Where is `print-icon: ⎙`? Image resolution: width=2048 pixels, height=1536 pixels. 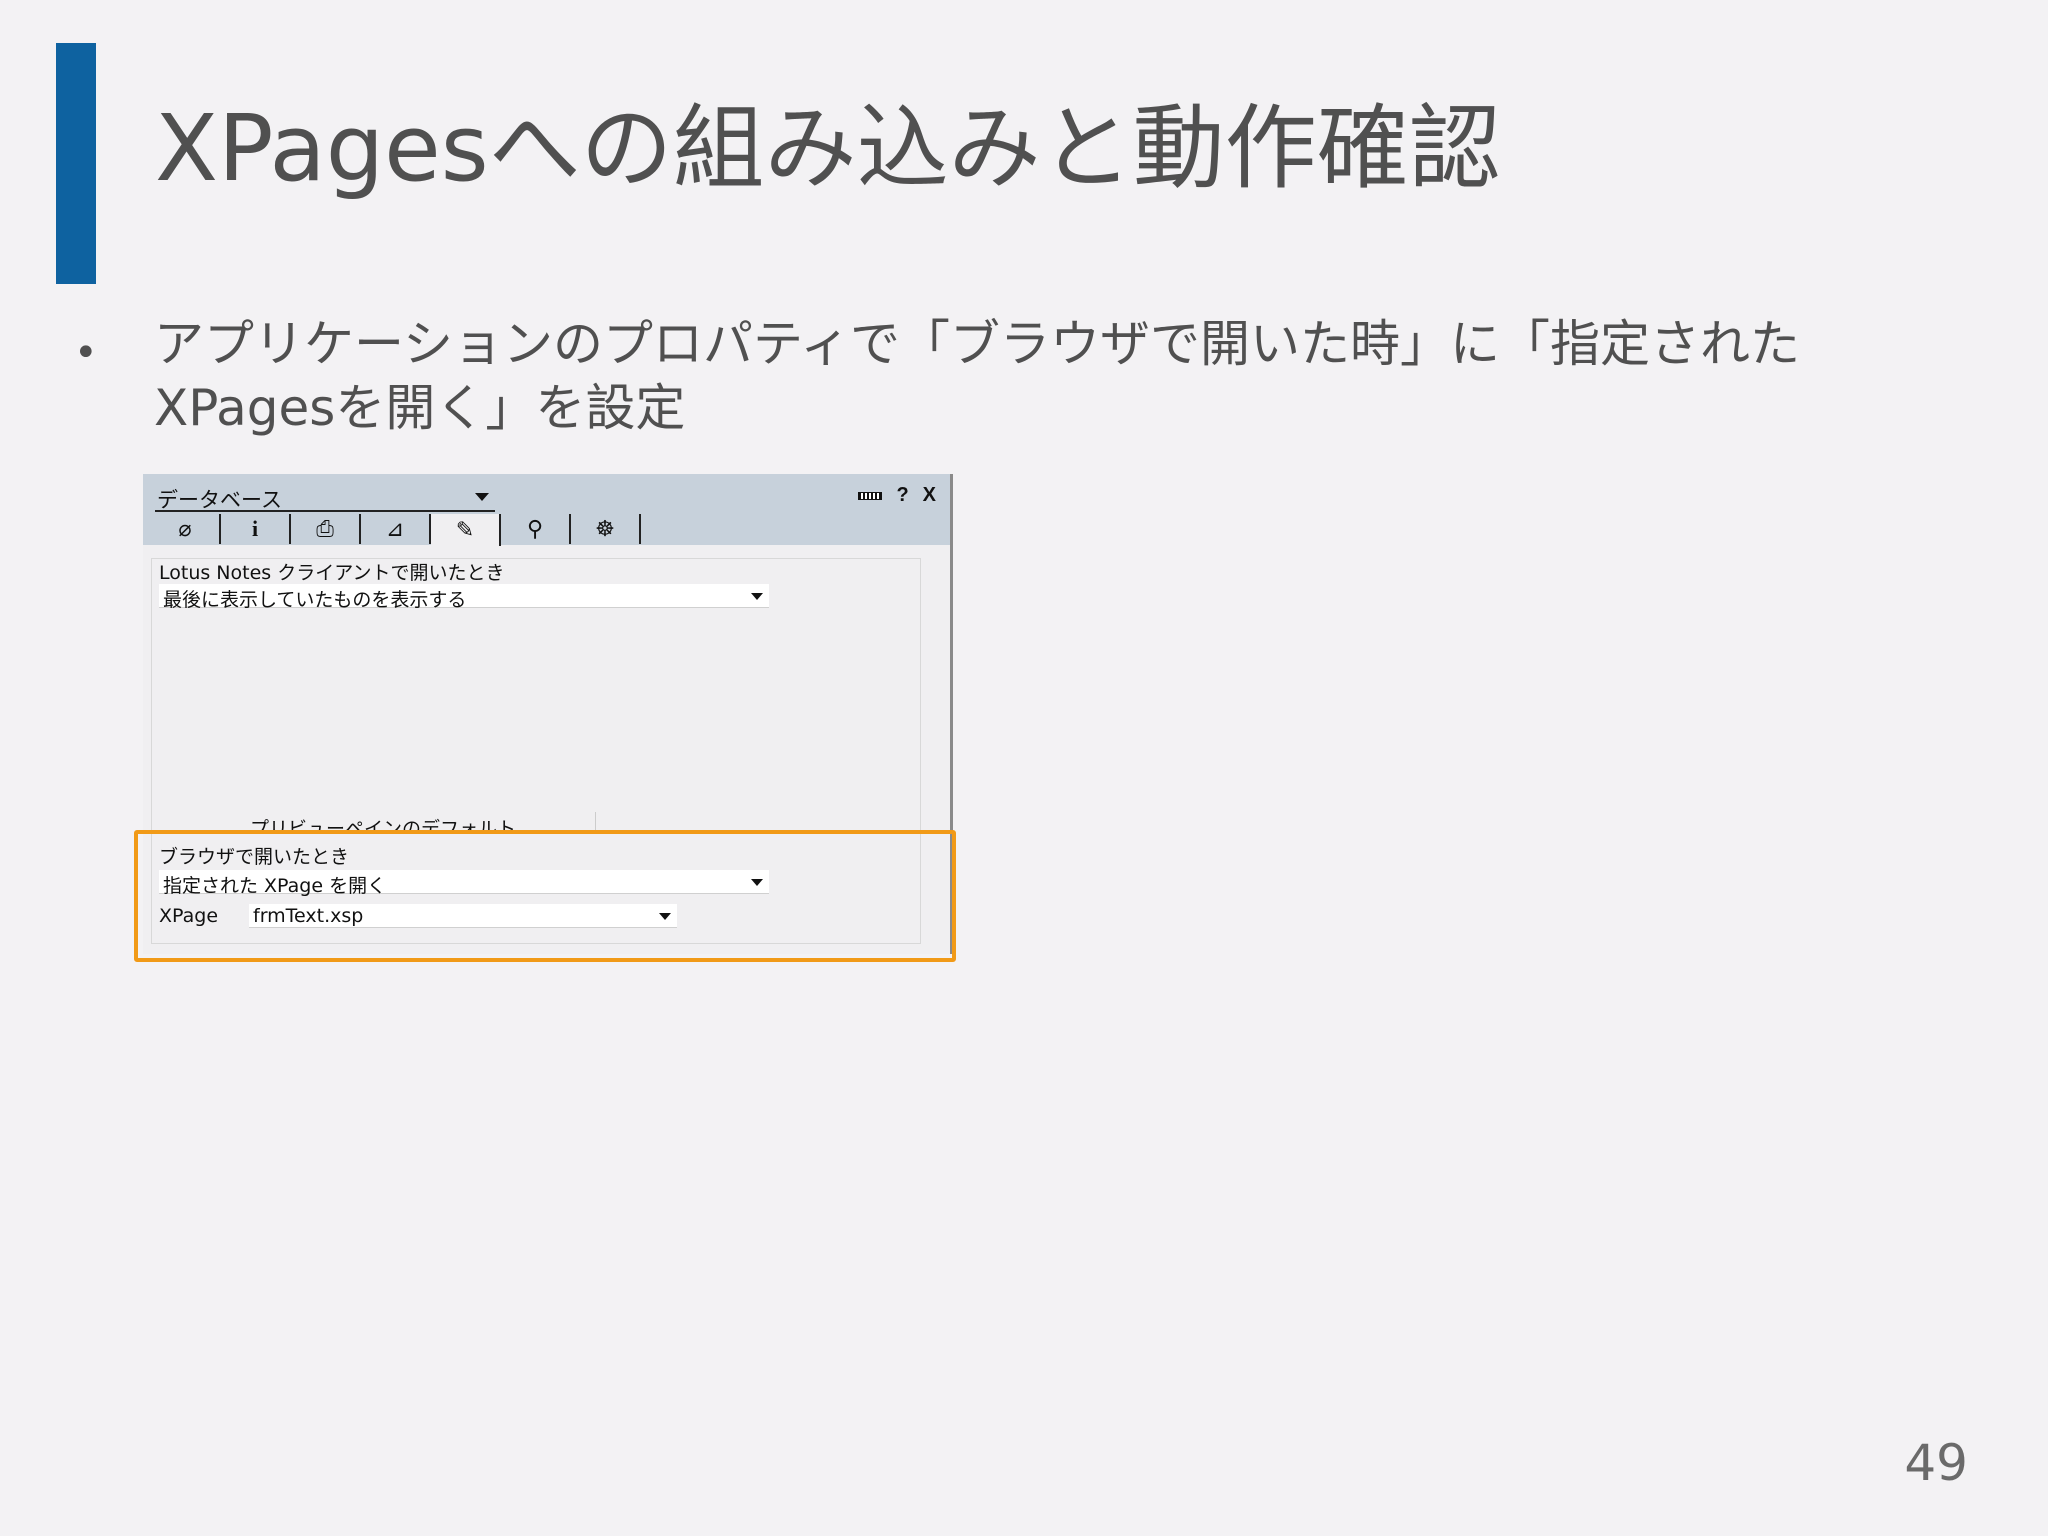
print-icon: ⎙ is located at coordinates (325, 528).